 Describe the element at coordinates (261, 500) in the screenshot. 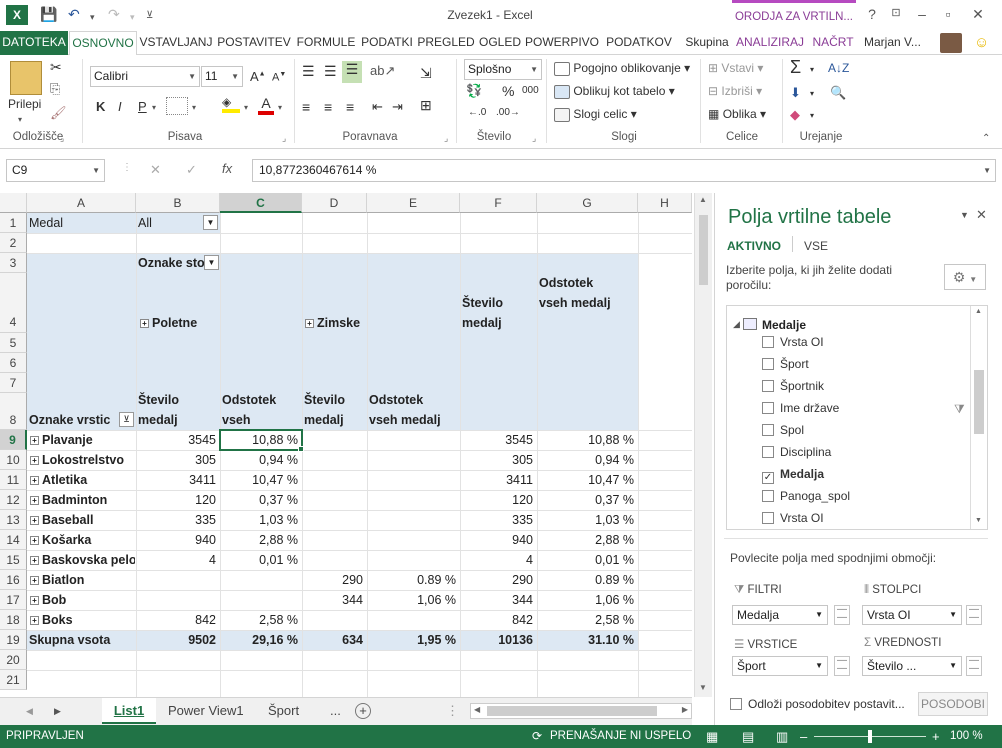

I see `pivot-cell-c: 0,37 %` at that location.